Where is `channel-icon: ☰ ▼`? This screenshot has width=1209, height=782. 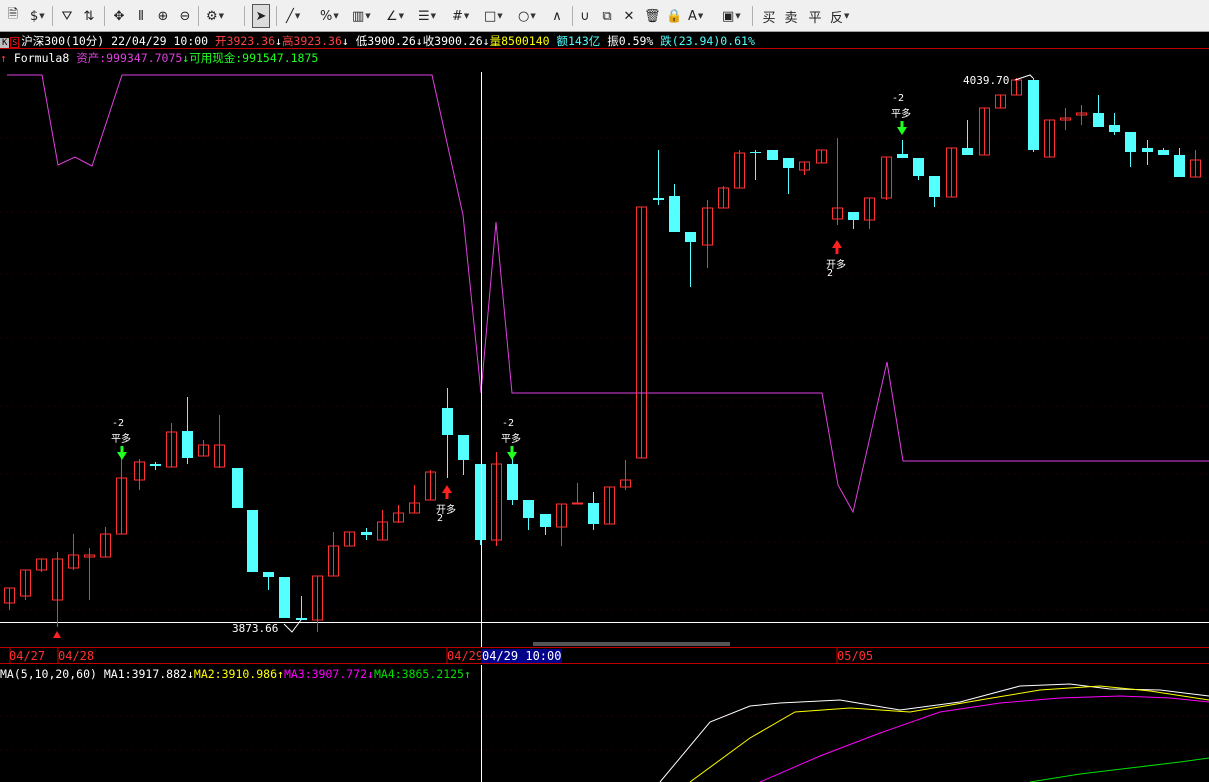
channel-icon: ☰ ▼ is located at coordinates (427, 16).